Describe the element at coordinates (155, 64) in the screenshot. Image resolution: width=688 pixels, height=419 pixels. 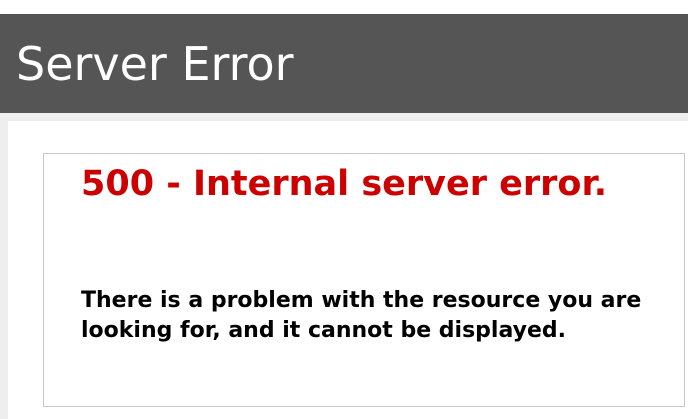
I see `page-title: Server Error` at that location.